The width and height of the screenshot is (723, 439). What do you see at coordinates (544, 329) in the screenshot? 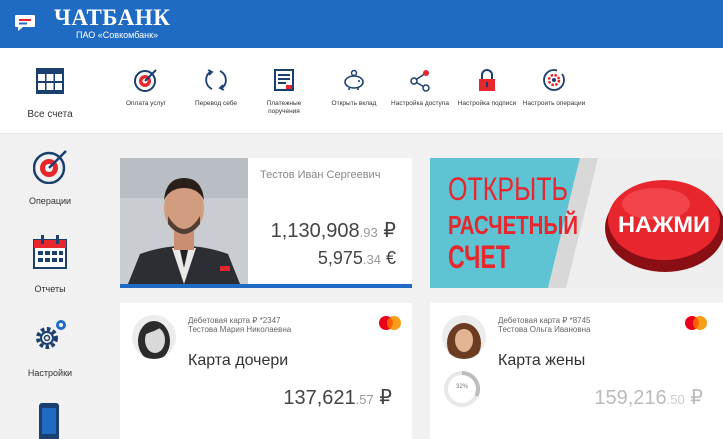
I see `card-owner: Тестова Ольга Ивановна` at bounding box center [544, 329].